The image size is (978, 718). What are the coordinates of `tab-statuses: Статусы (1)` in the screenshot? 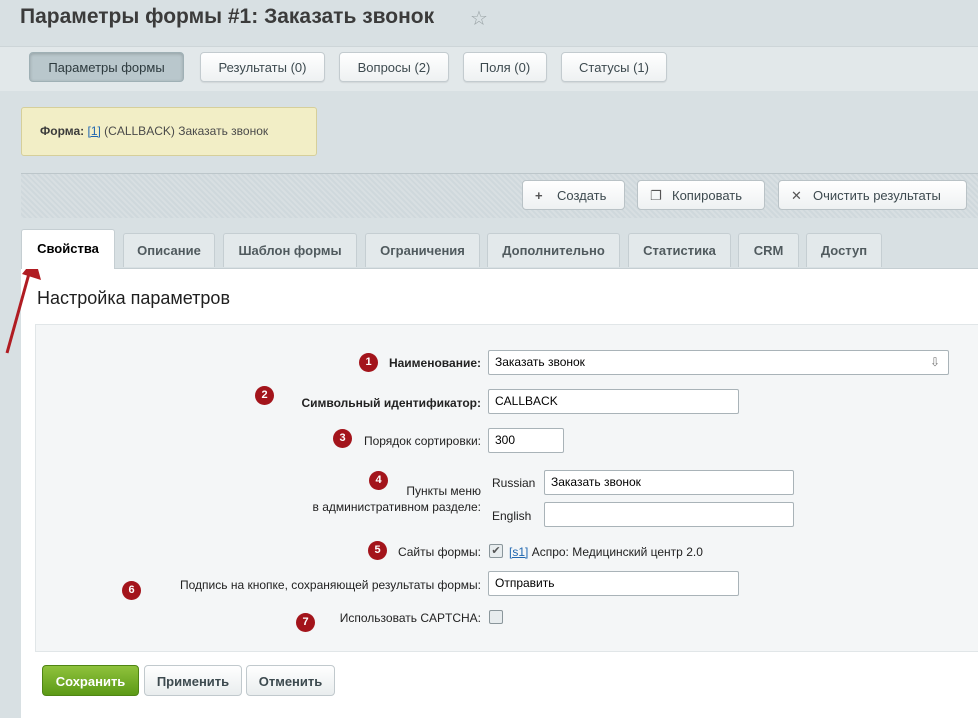 It's located at (614, 67).